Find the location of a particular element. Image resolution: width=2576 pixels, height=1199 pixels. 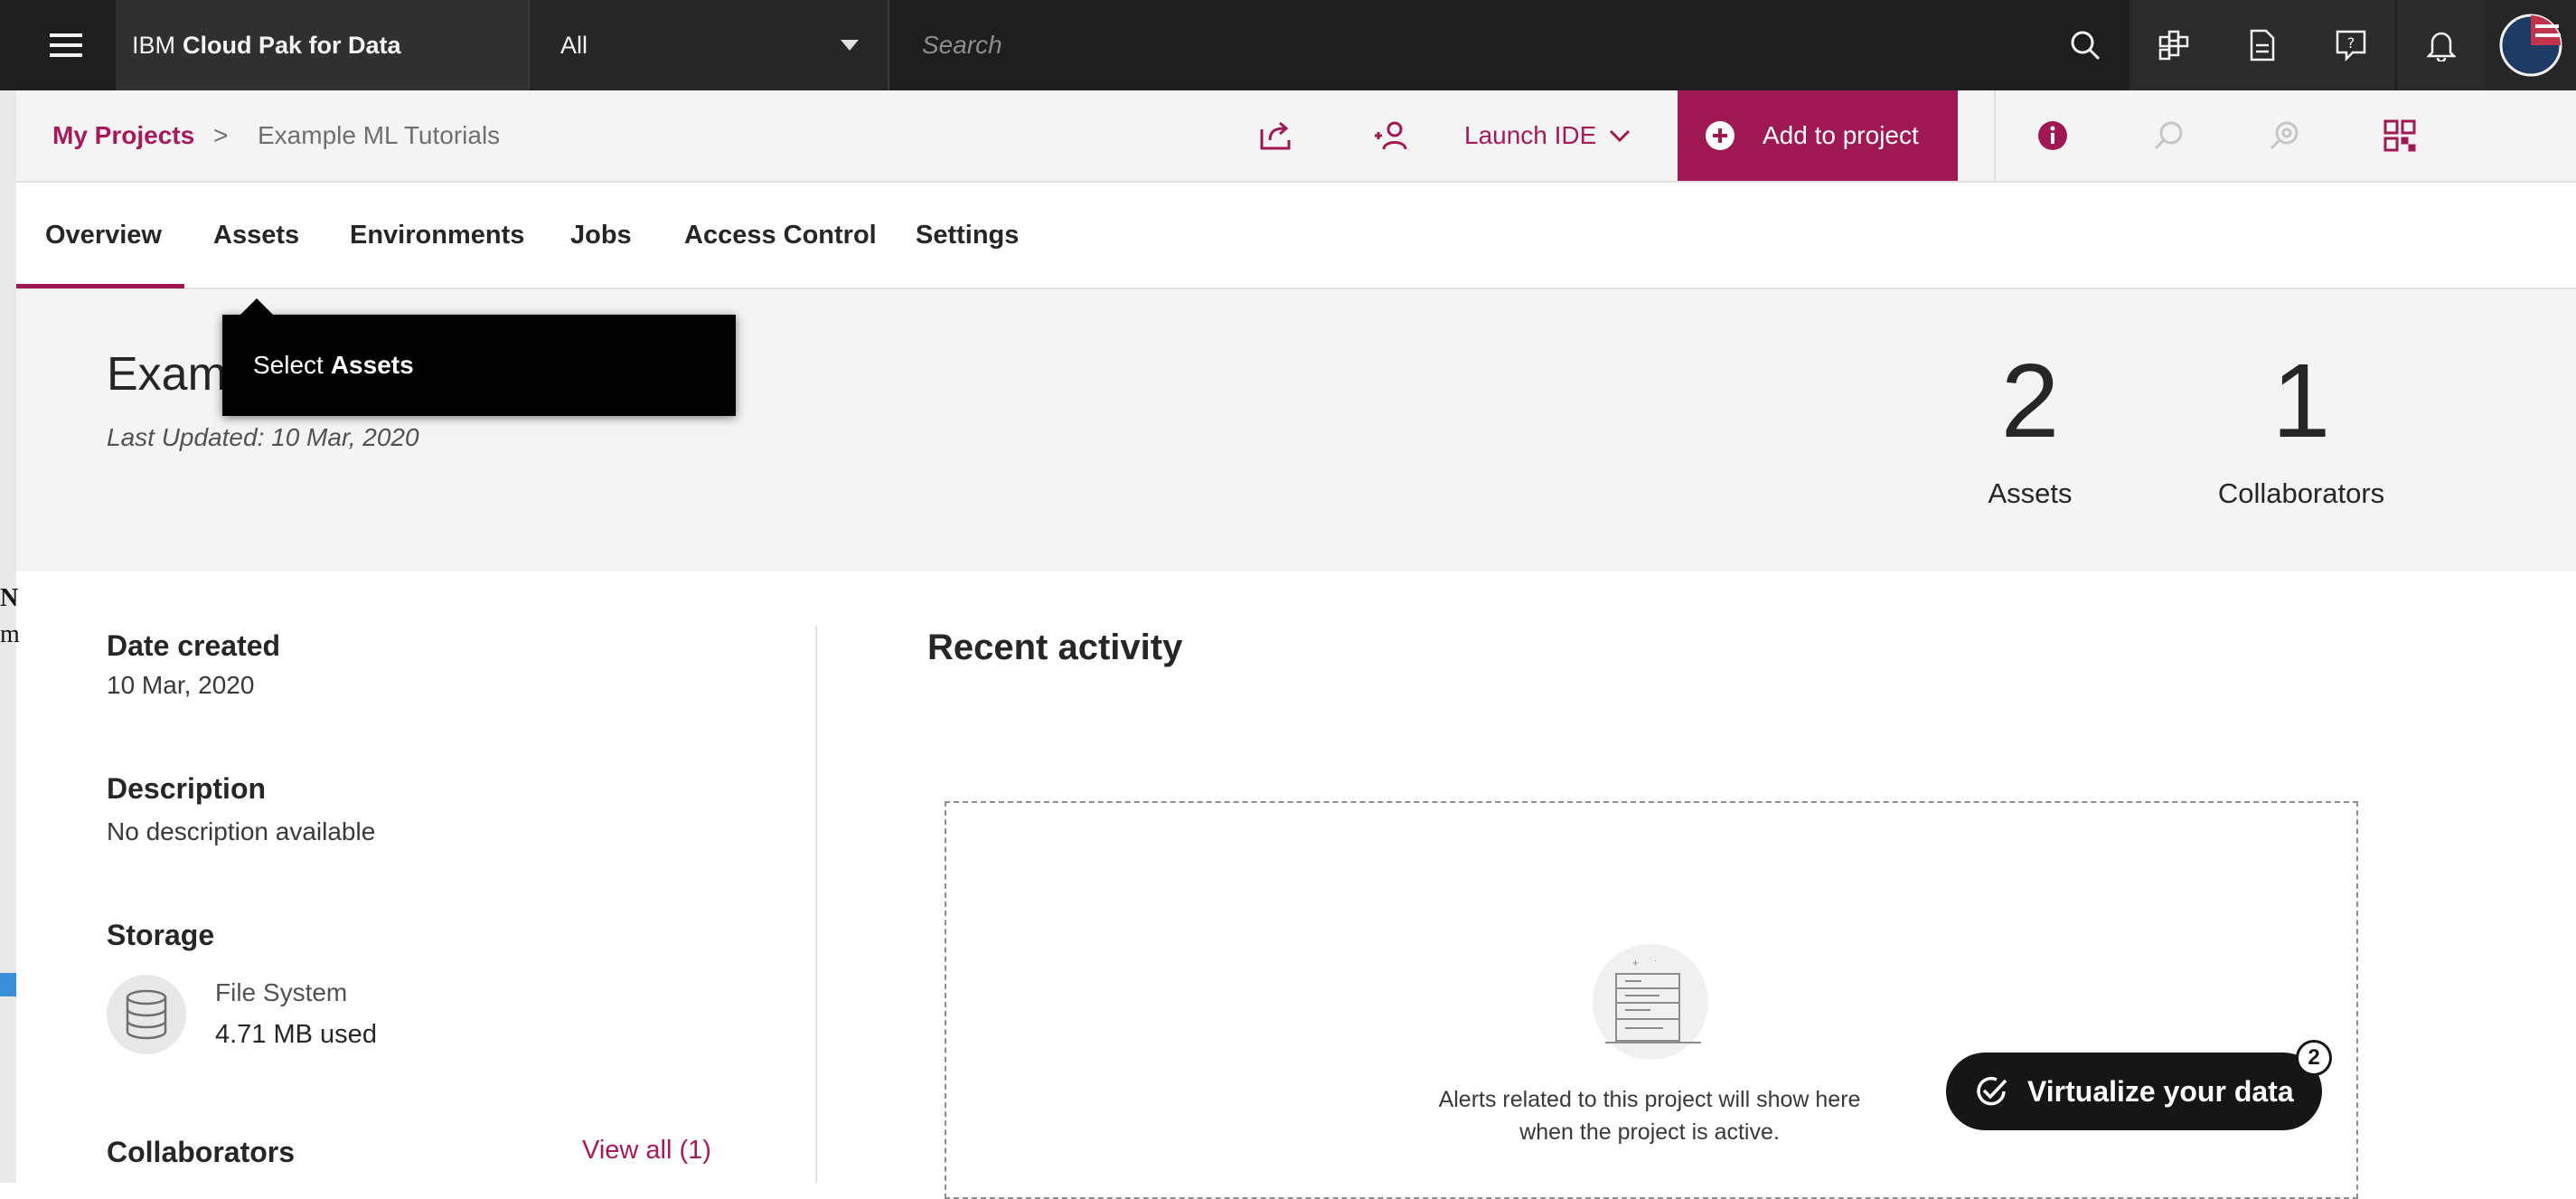

hamburger-menu-icon is located at coordinates (66, 45).